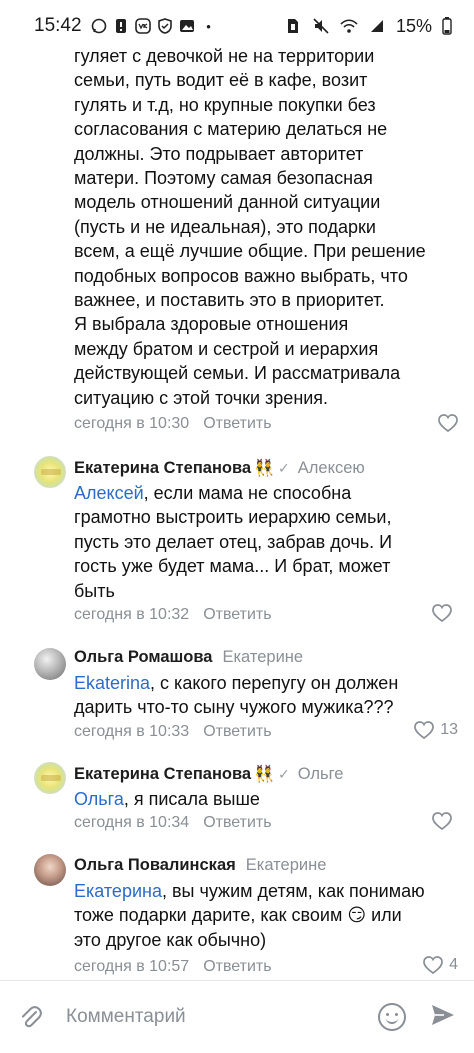 The image size is (474, 1053). What do you see at coordinates (222, 1017) in the screenshot?
I see `comment-input` at bounding box center [222, 1017].